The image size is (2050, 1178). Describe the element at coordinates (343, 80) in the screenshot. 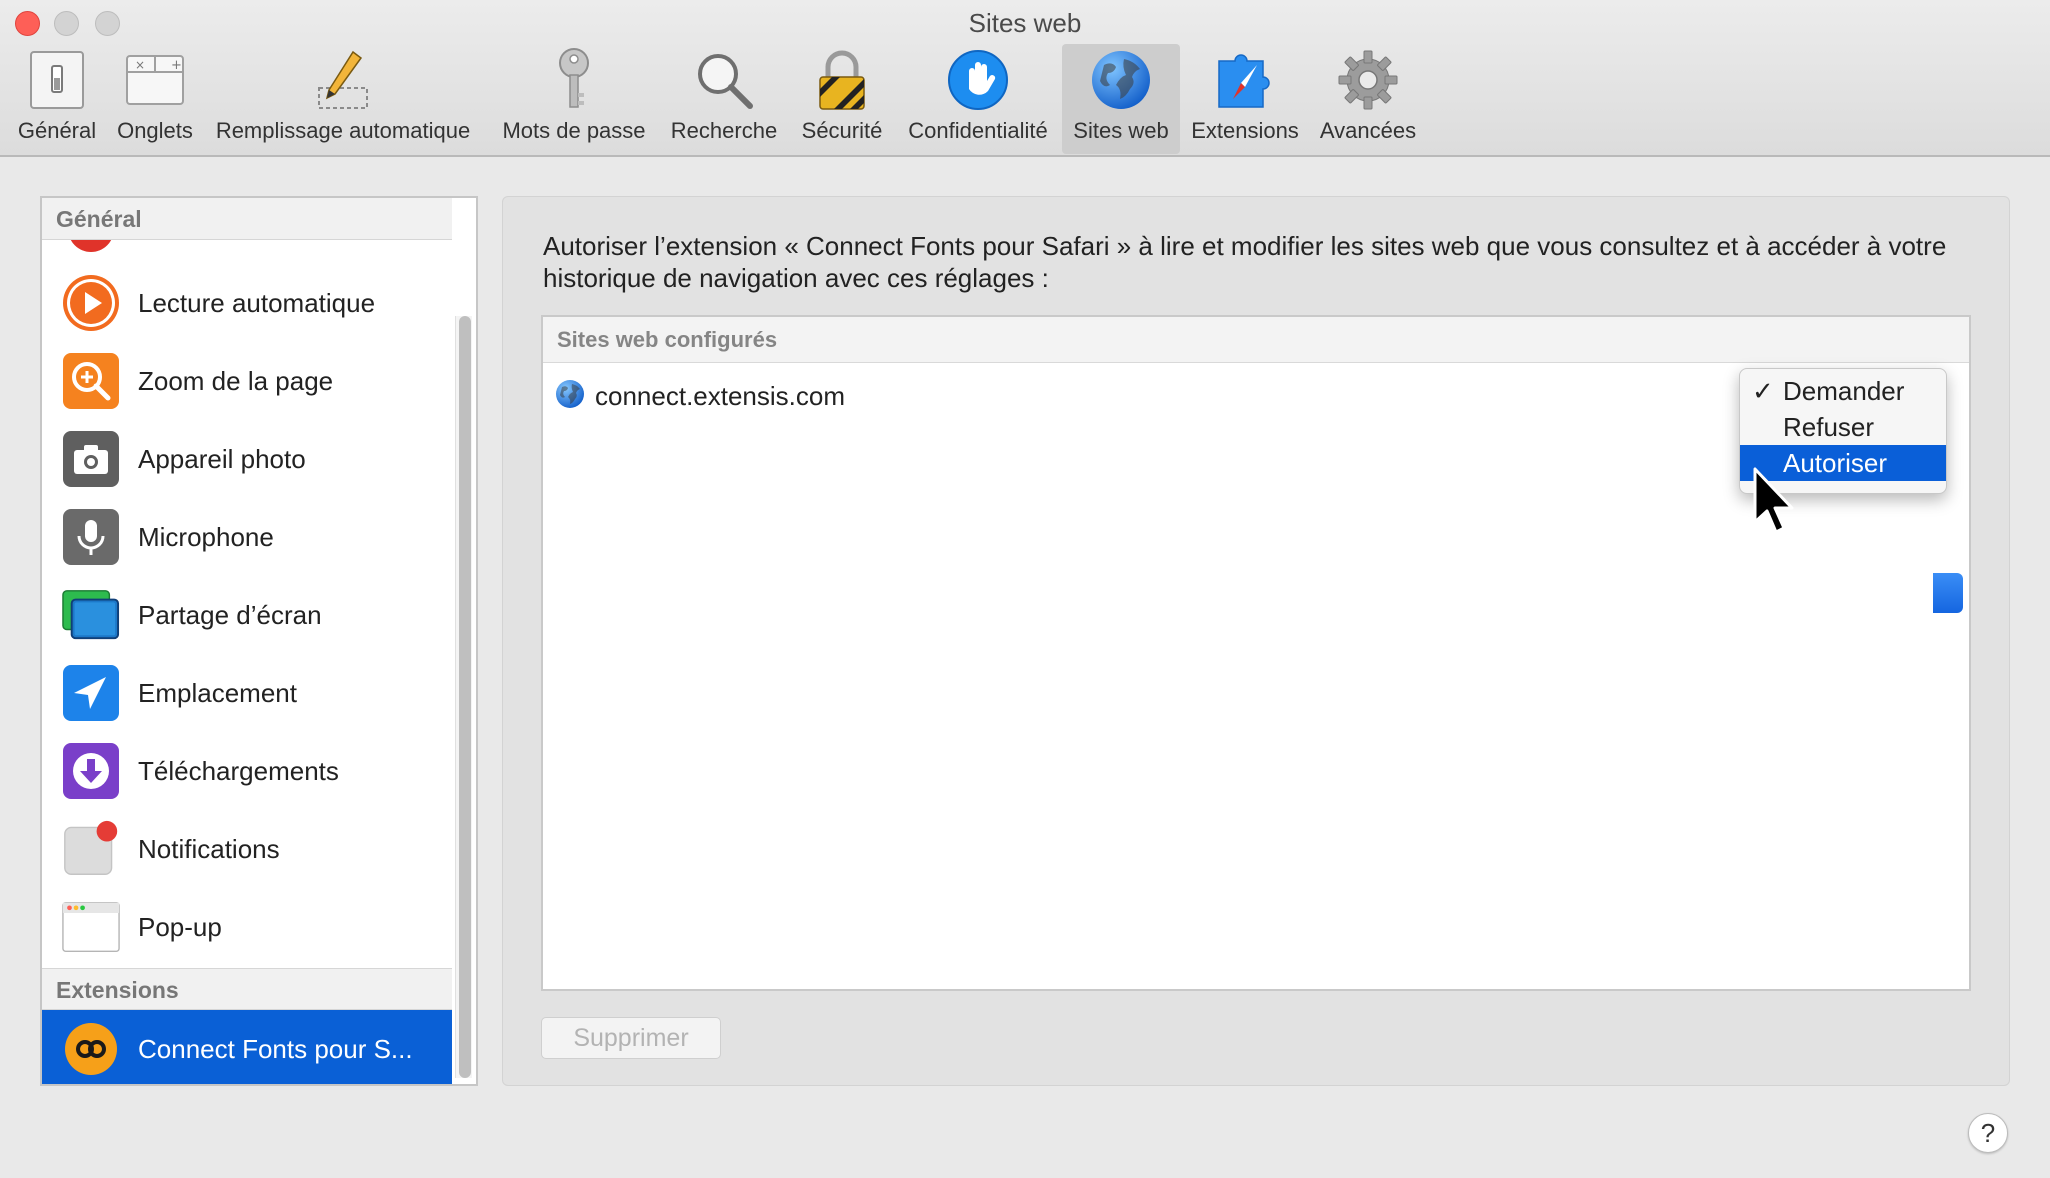

I see `pencil-autofill-icon` at that location.